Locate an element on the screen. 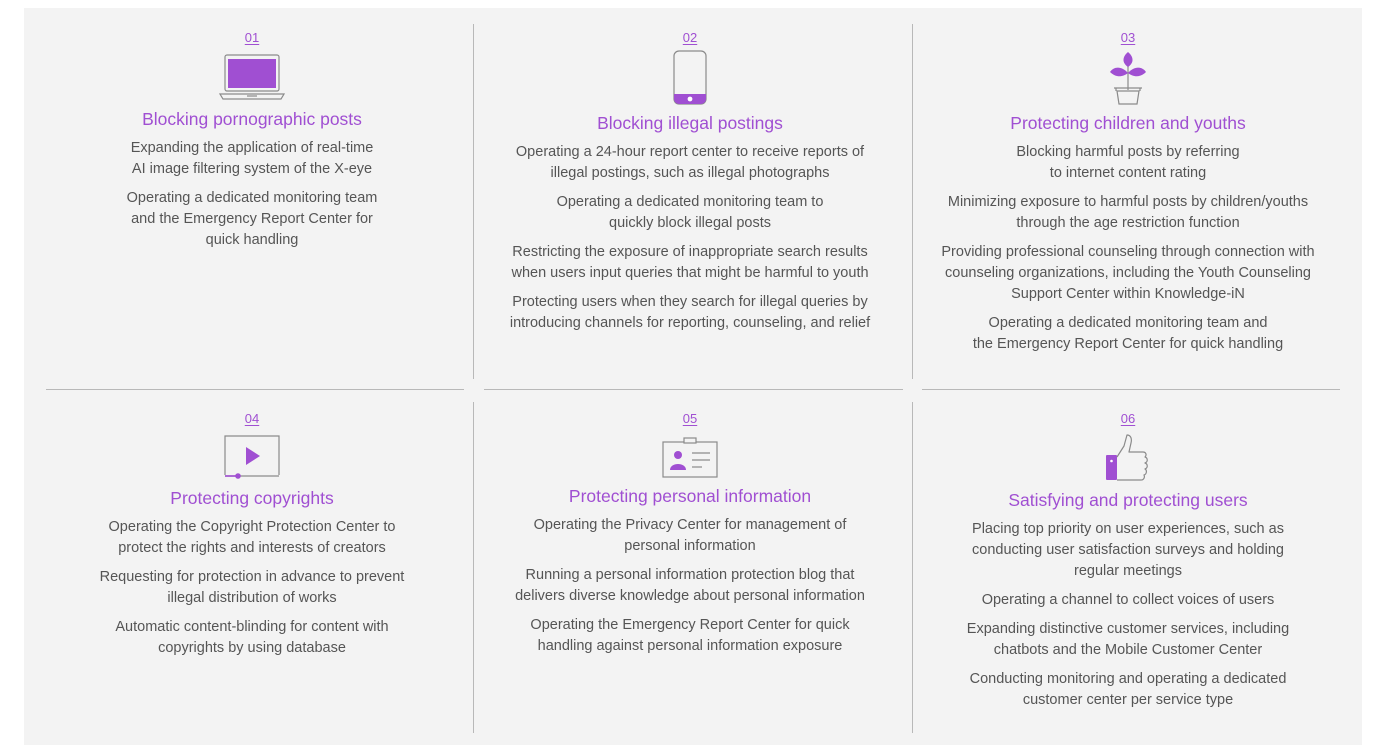  sprout-plant-icon is located at coordinates (1128, 78).